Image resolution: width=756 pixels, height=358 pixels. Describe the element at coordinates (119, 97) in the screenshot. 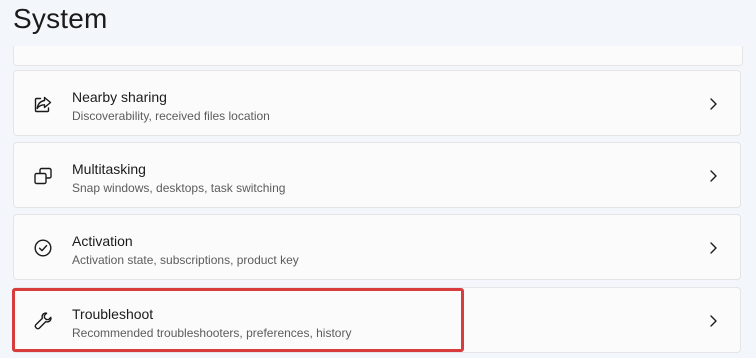

I see `card-title: Nearby sharing` at that location.